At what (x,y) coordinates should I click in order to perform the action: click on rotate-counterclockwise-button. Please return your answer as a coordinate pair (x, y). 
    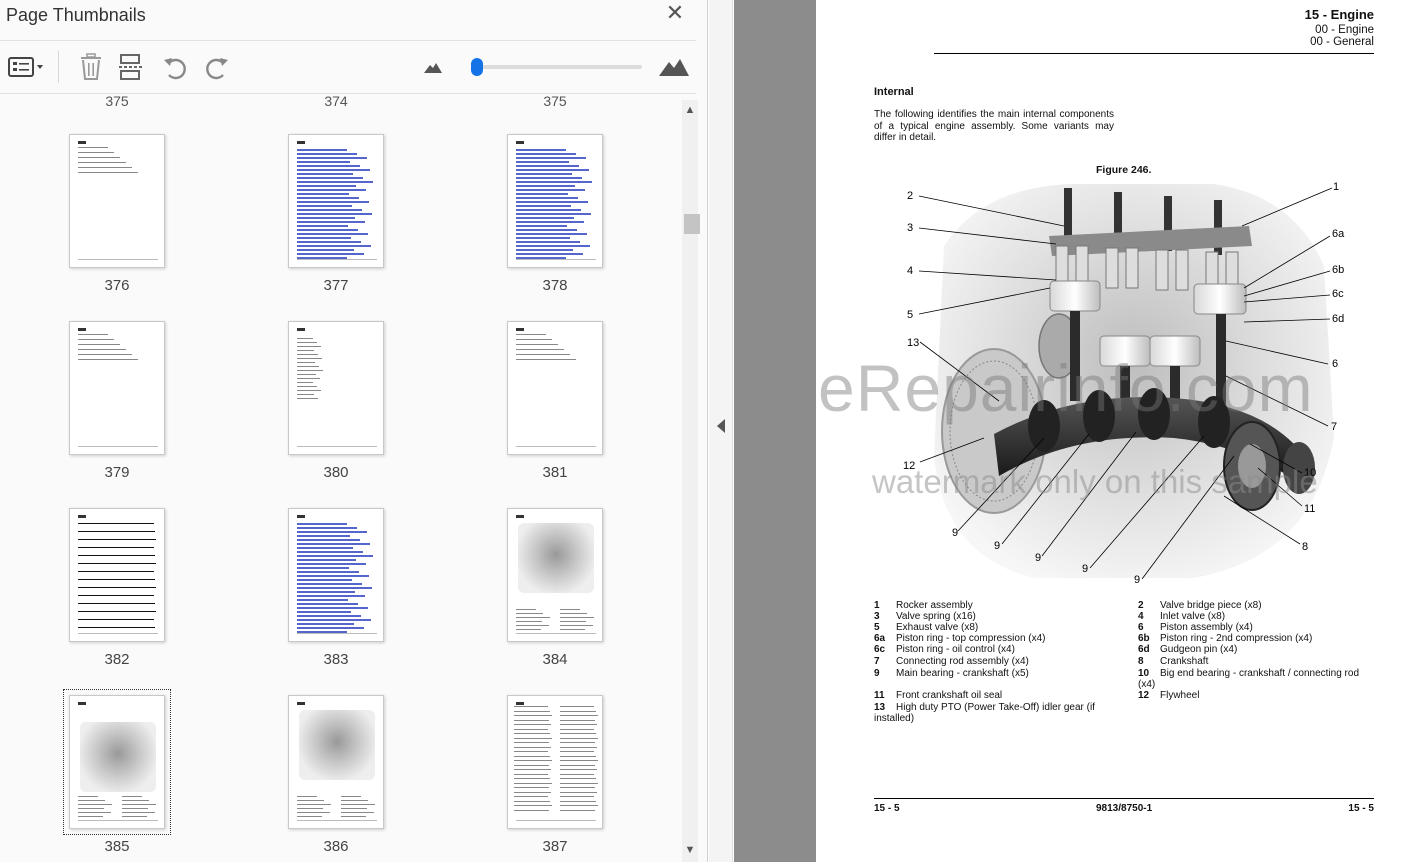
    Looking at the image, I should click on (175, 67).